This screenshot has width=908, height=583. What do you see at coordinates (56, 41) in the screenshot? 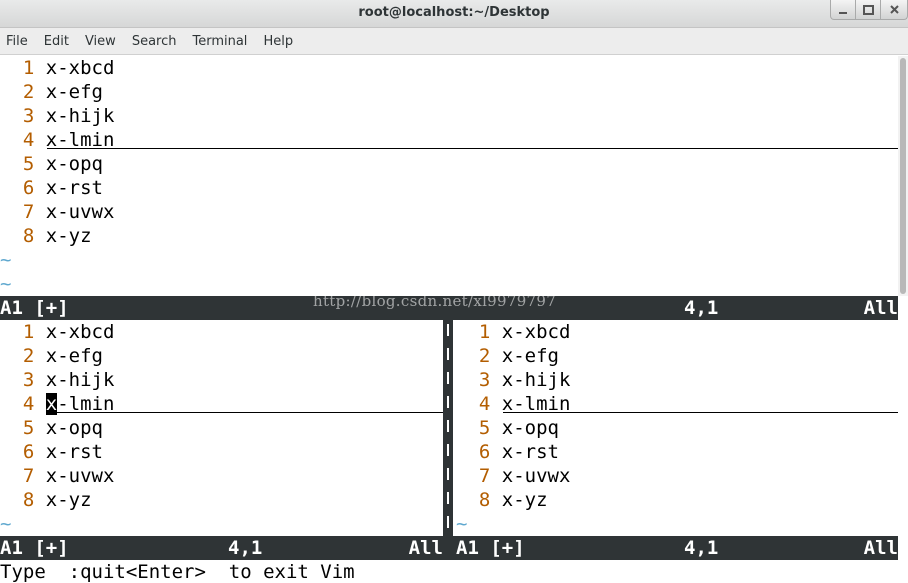
I see `menu-edit: Edit` at bounding box center [56, 41].